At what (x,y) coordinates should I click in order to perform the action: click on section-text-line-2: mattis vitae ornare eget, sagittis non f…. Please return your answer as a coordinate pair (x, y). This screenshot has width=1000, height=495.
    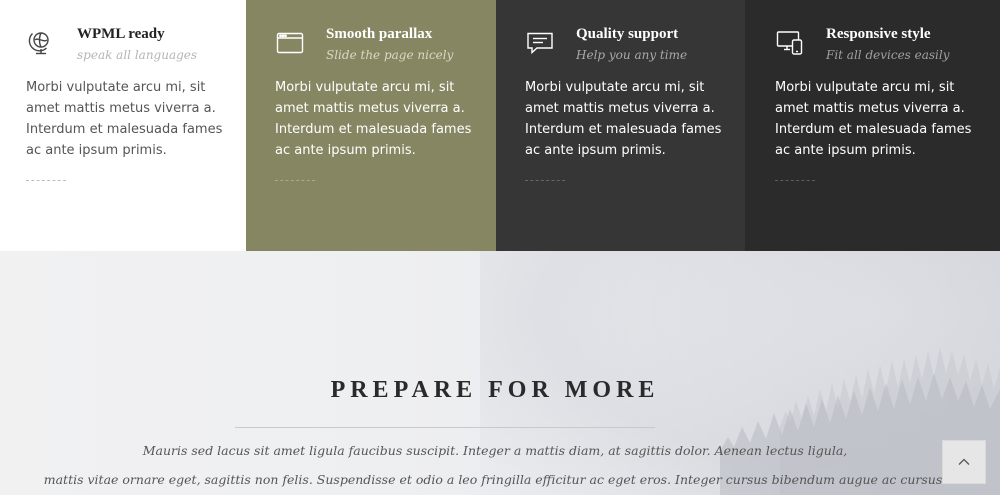
    Looking at the image, I should click on (495, 479).